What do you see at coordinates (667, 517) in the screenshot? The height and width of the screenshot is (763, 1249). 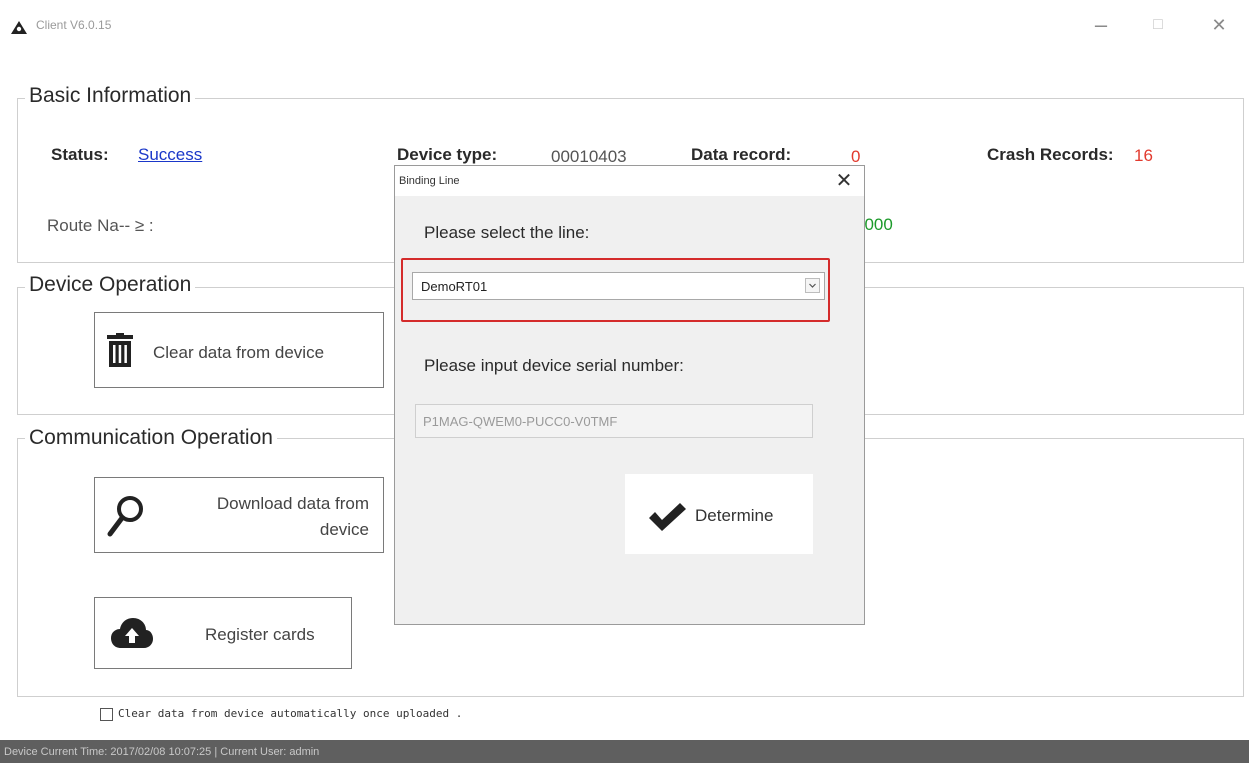 I see `checkmark-icon` at bounding box center [667, 517].